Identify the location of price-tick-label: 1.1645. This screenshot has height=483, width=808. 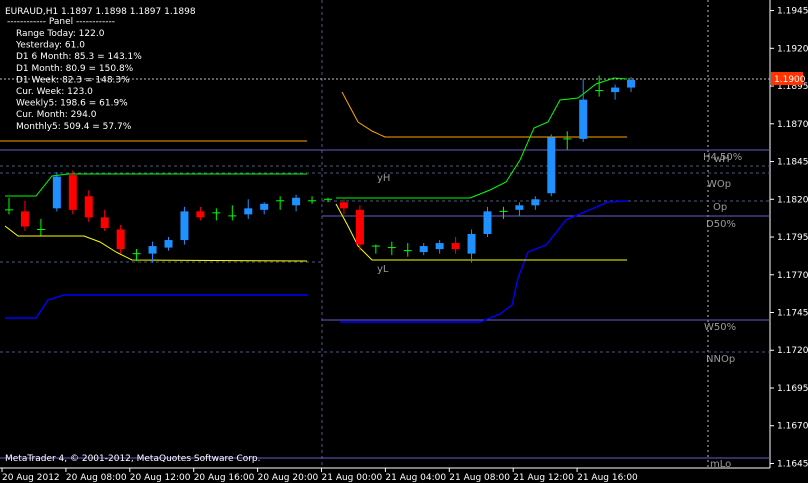
(792, 464).